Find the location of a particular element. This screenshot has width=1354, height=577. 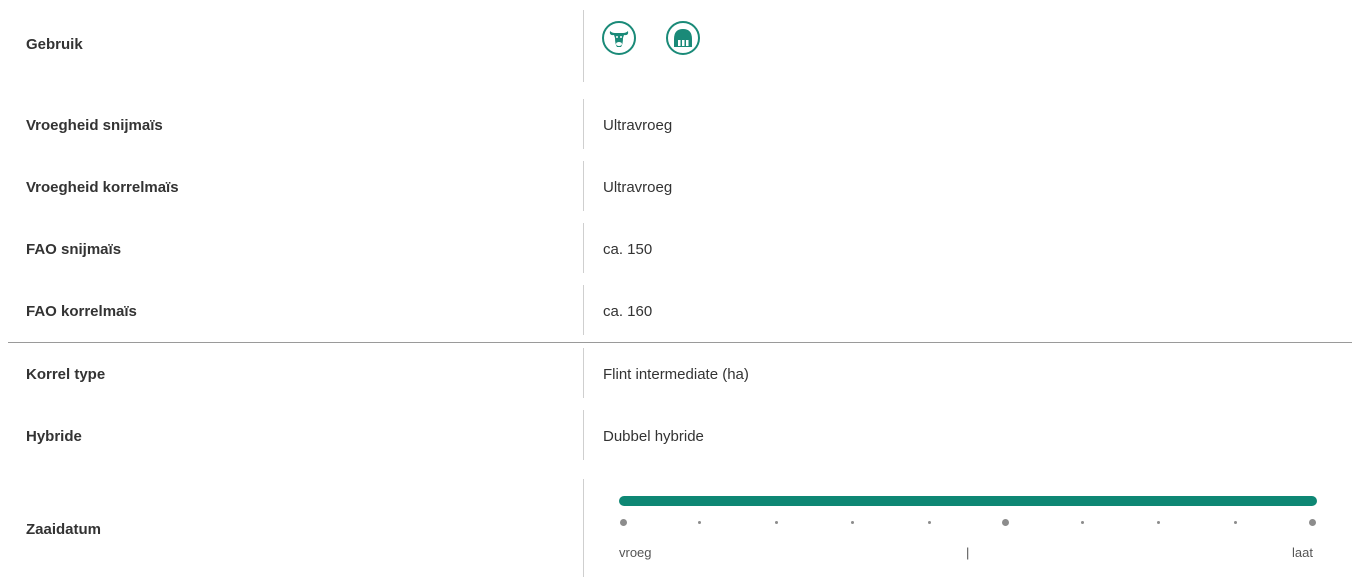

row-value: ca. 150 is located at coordinates (628, 249).